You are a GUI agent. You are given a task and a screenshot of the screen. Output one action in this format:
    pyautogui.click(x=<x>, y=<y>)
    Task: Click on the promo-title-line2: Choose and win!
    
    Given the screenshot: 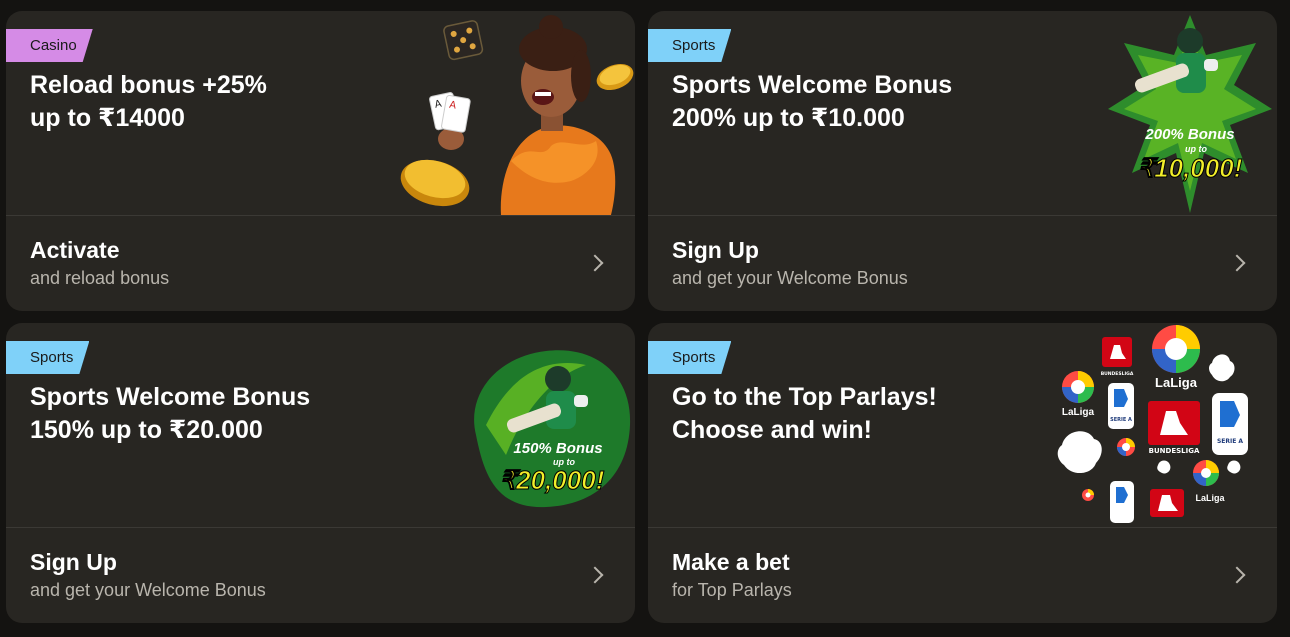 What is the action you would take?
    pyautogui.click(x=772, y=430)
    